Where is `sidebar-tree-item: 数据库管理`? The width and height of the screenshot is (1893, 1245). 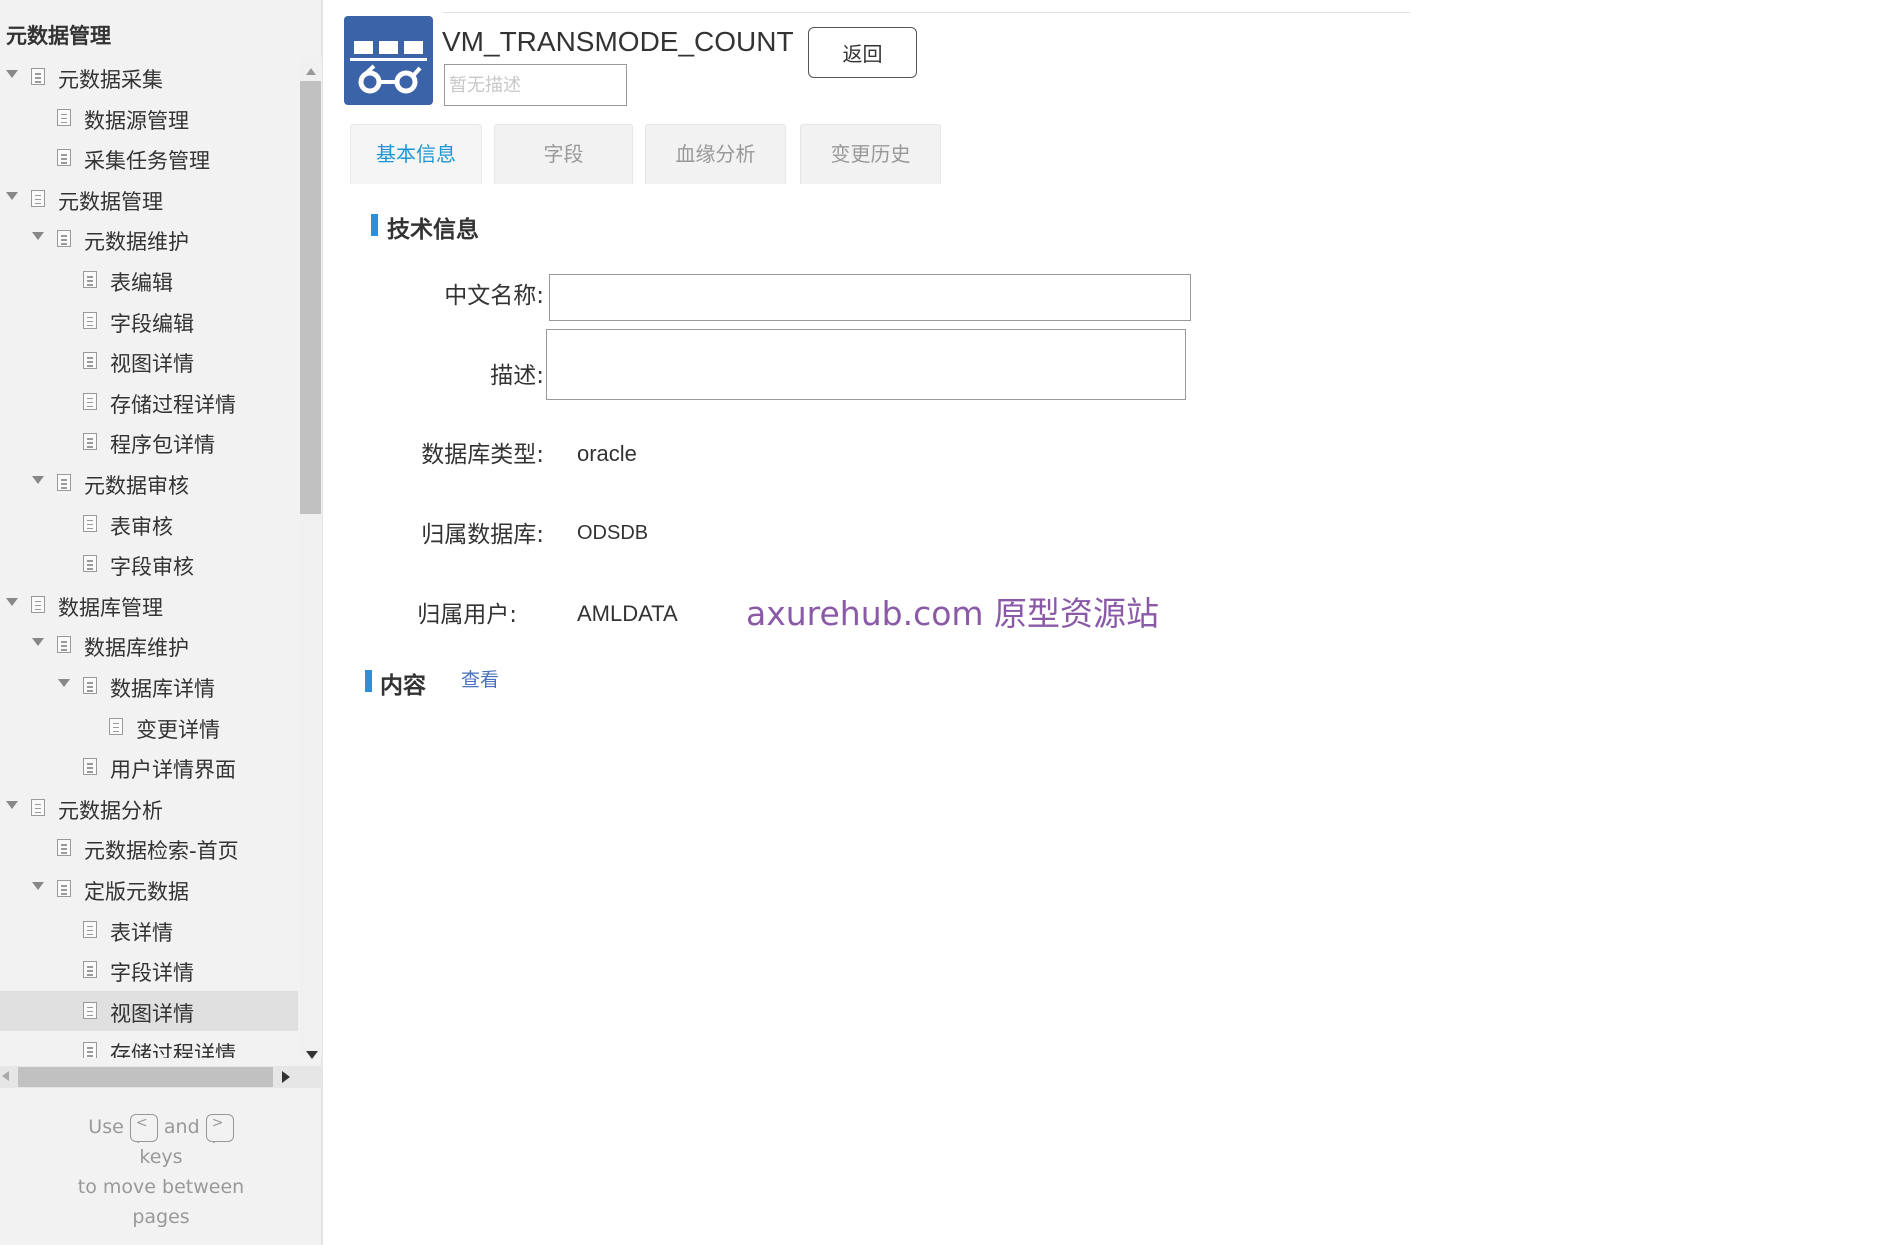 sidebar-tree-item: 数据库管理 is located at coordinates (149, 605).